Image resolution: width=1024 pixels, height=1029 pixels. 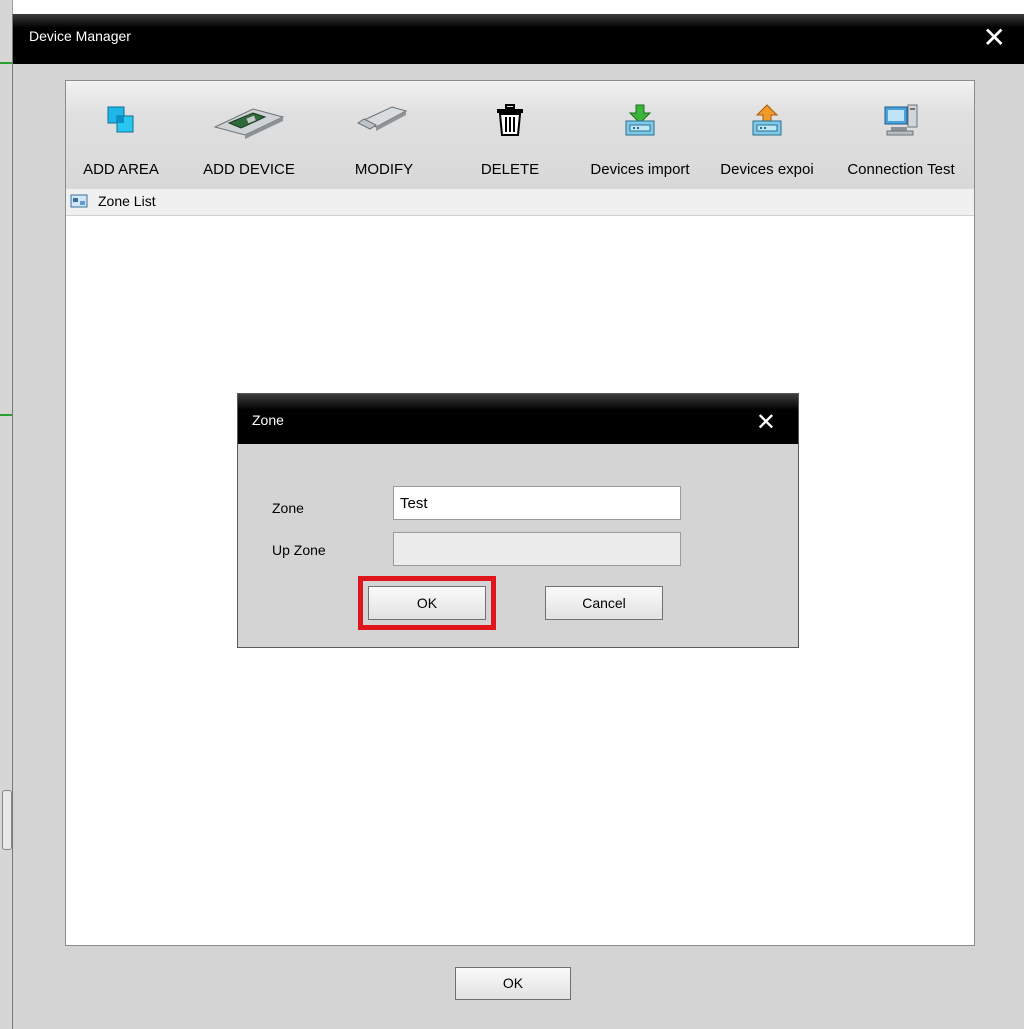 I want to click on device-manager-ok-button: OK, so click(x=513, y=983).